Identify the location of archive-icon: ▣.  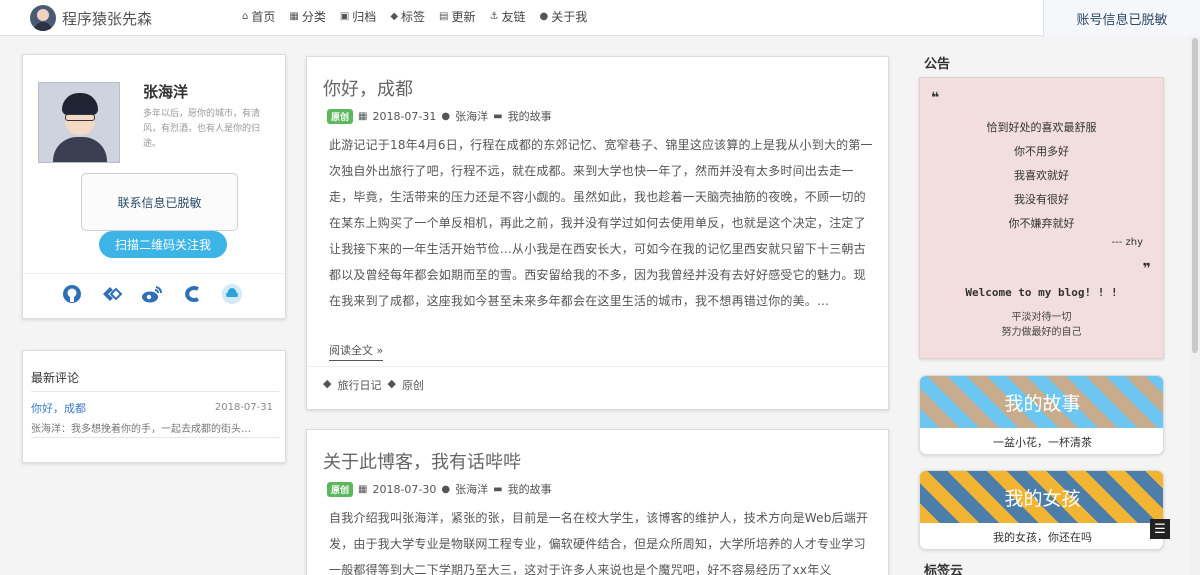
(344, 16).